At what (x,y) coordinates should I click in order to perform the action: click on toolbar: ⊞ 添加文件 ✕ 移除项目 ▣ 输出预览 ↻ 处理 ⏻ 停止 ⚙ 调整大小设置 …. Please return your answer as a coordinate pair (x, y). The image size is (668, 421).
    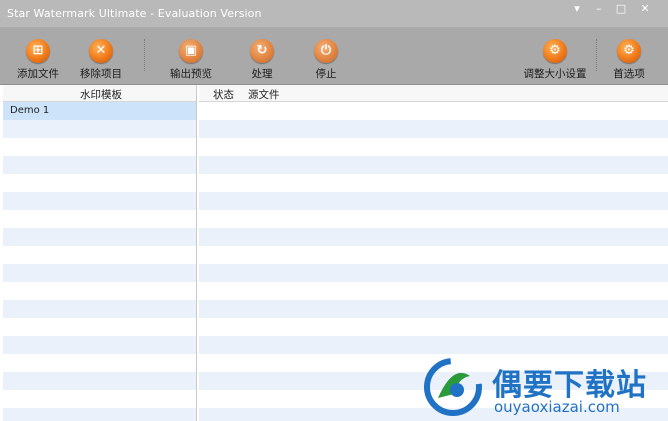
    Looking at the image, I should click on (334, 56).